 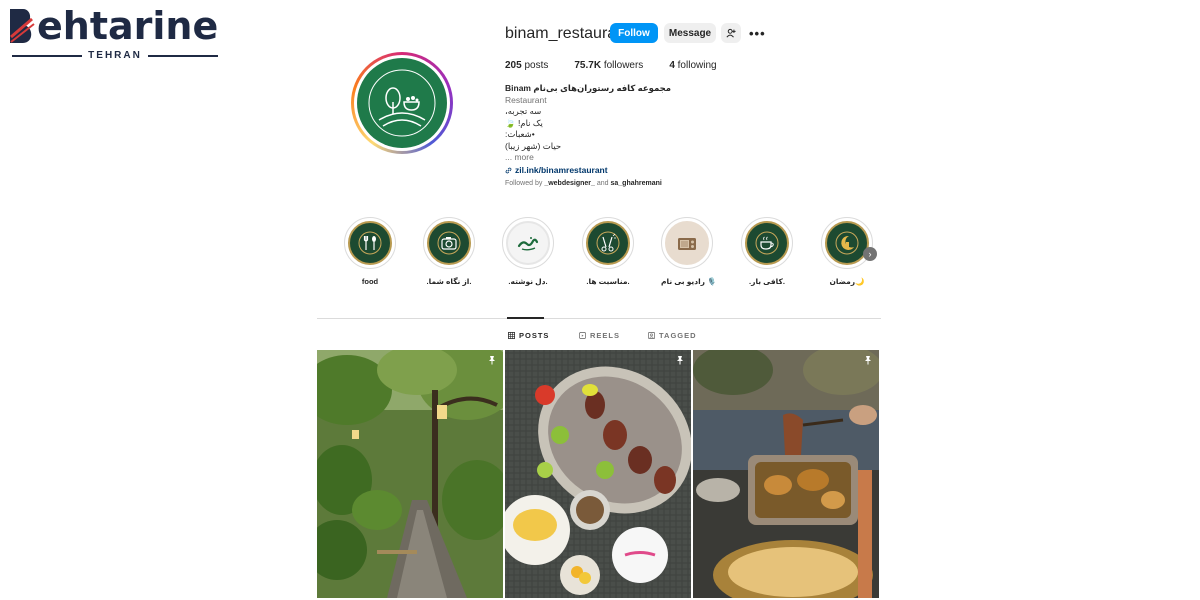 What do you see at coordinates (528, 251) in the screenshot?
I see `highlight-heart-notes: .دل نوشته.` at bounding box center [528, 251].